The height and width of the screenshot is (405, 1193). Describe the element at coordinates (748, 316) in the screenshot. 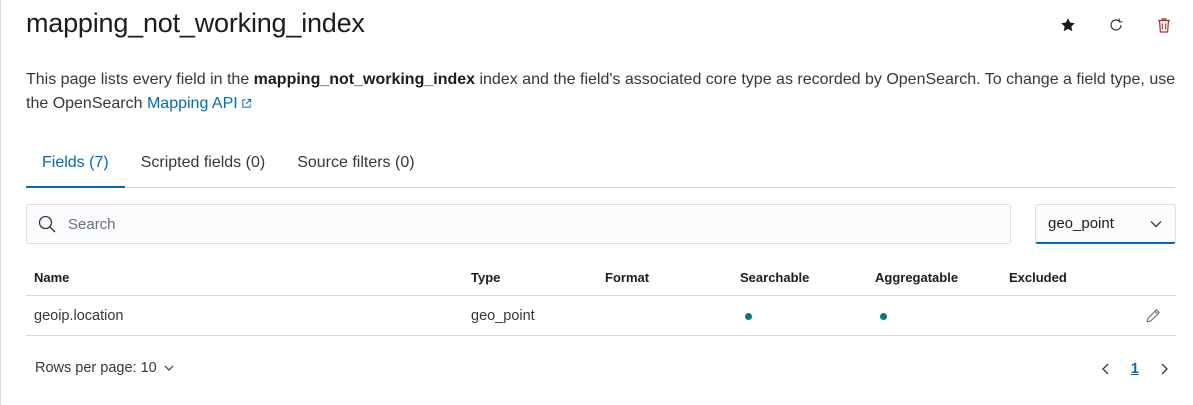

I see `searchable-dot-icon` at that location.